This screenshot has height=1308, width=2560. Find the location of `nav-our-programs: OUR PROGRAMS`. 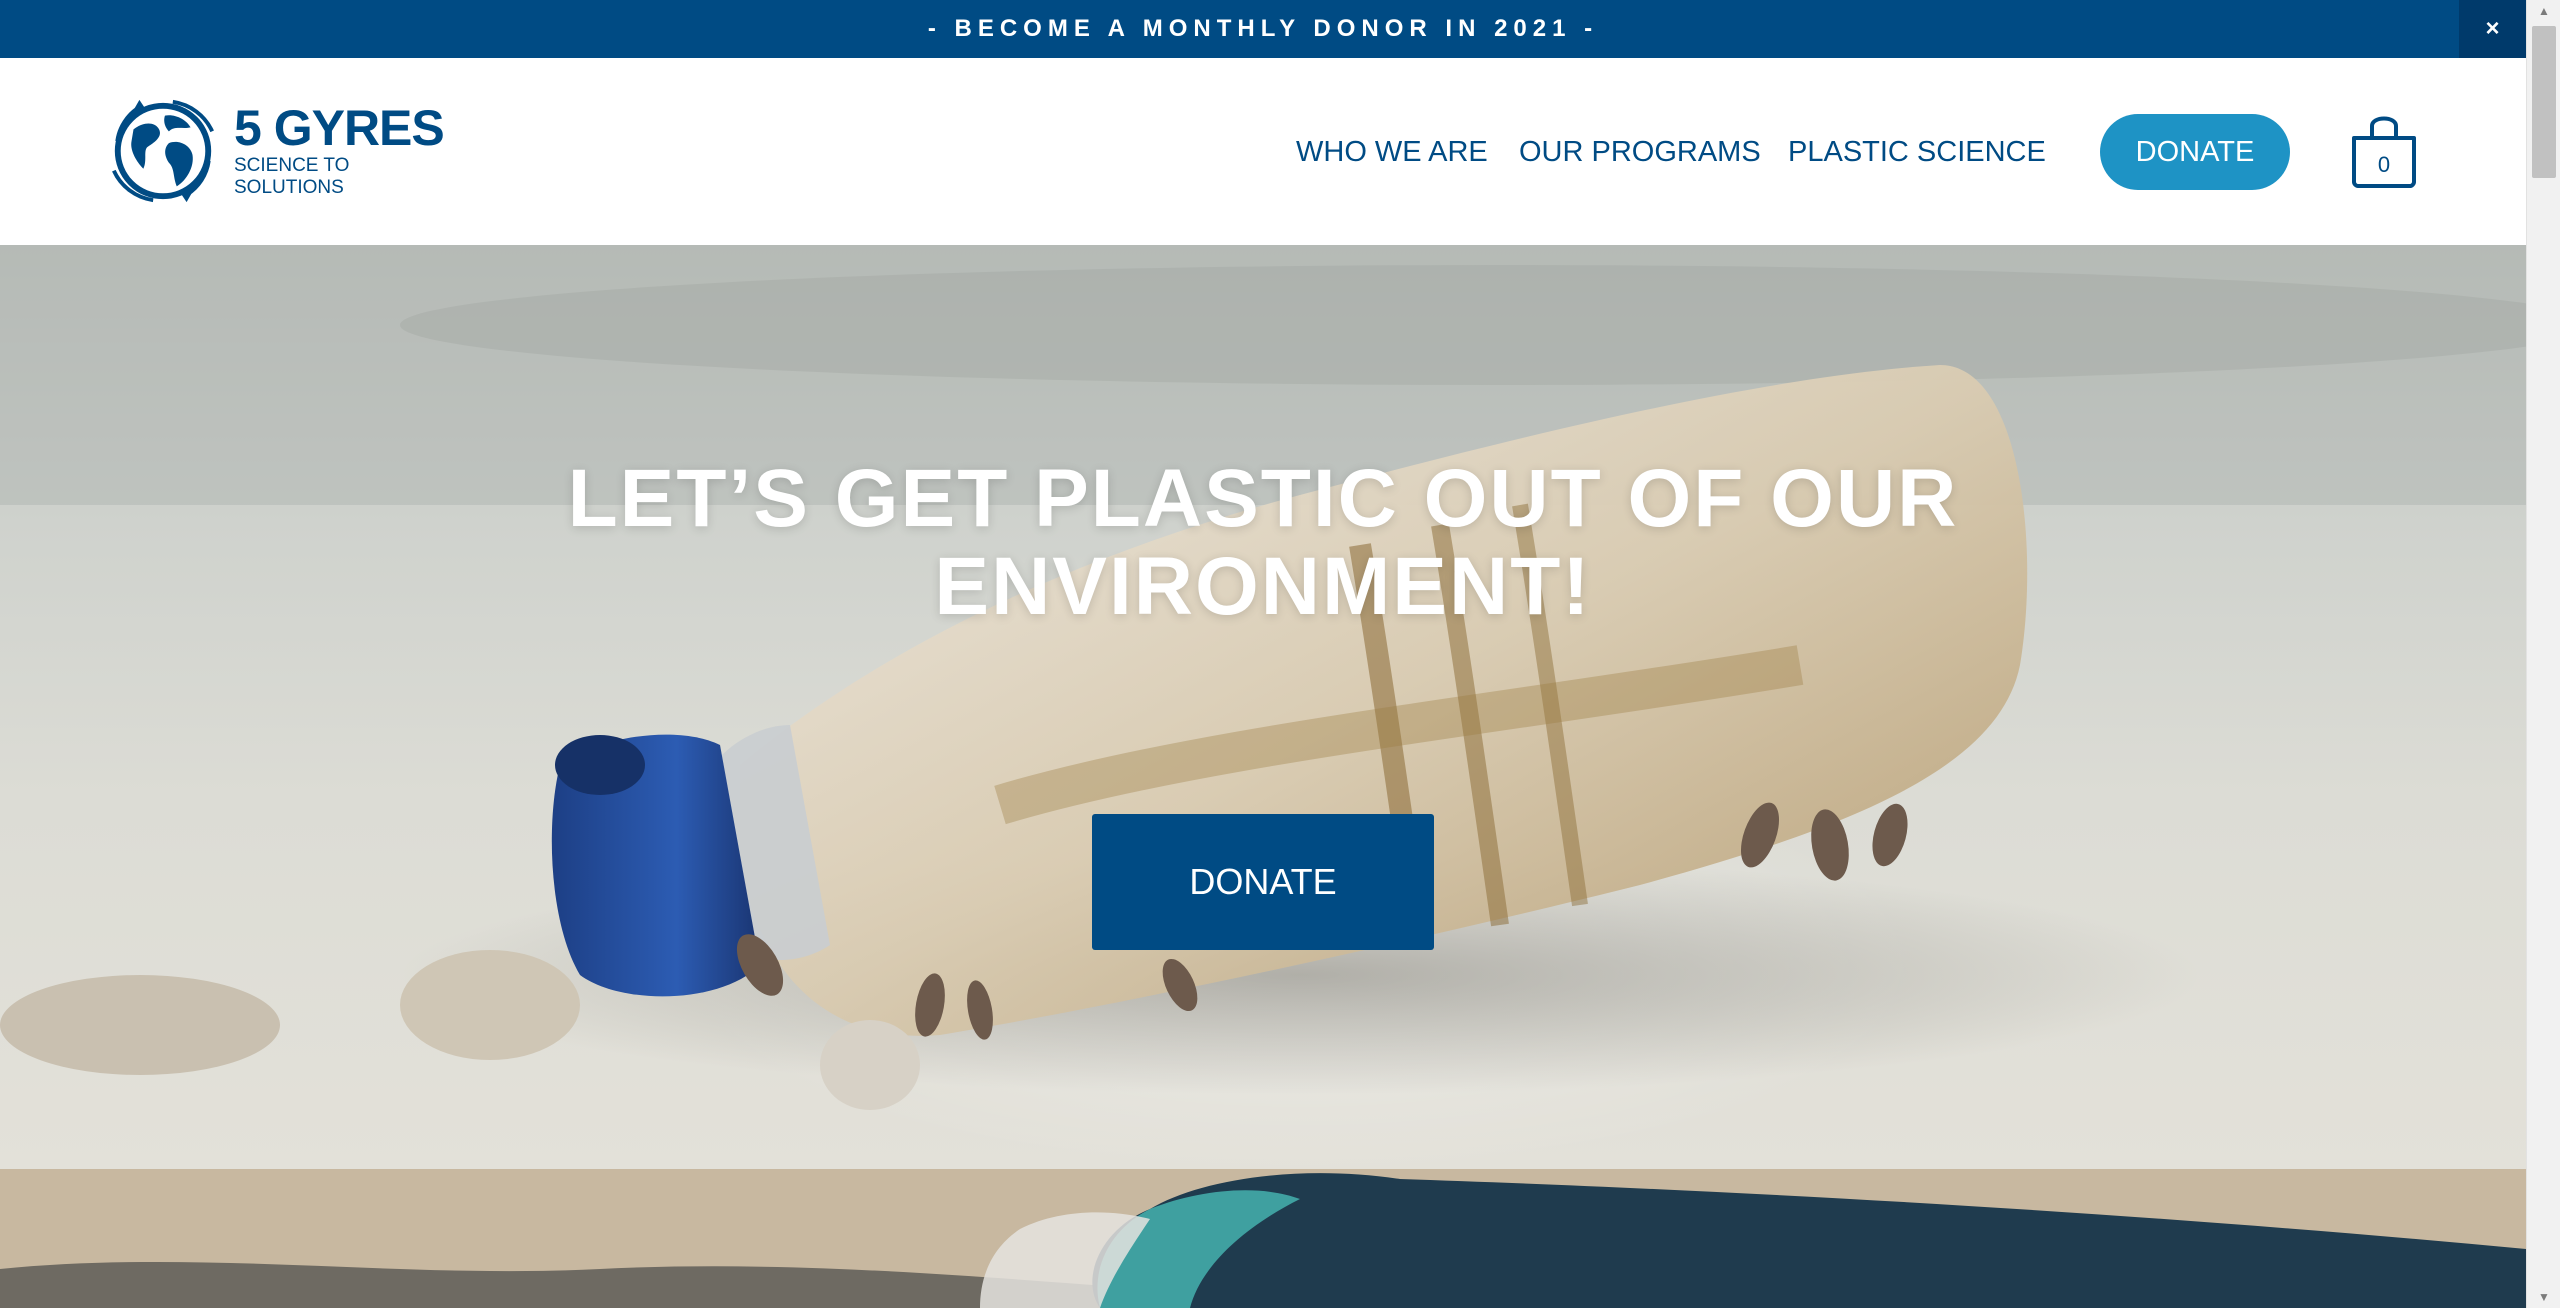

nav-our-programs: OUR PROGRAMS is located at coordinates (1640, 152).